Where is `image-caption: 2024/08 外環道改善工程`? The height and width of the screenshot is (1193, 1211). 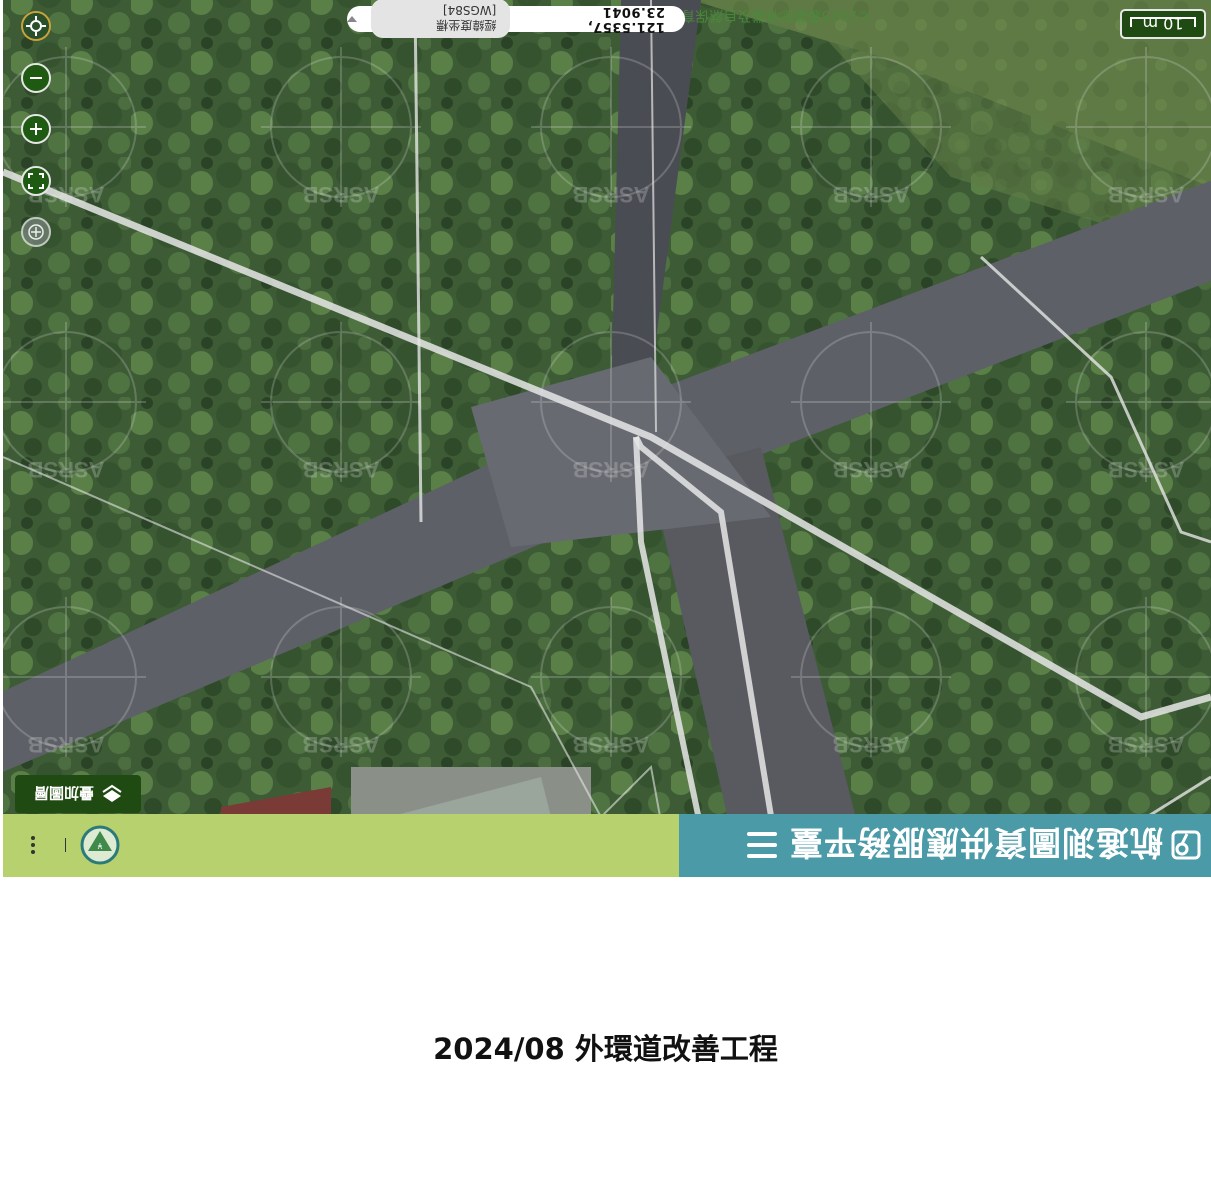 image-caption: 2024/08 外環道改善工程 is located at coordinates (605, 1049).